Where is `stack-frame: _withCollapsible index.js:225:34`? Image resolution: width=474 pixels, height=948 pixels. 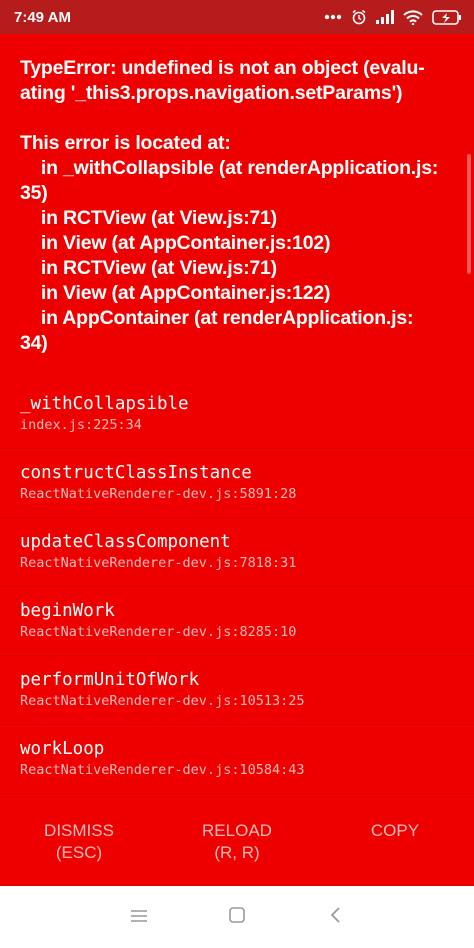 stack-frame: _withCollapsible index.js:225:34 is located at coordinates (237, 414).